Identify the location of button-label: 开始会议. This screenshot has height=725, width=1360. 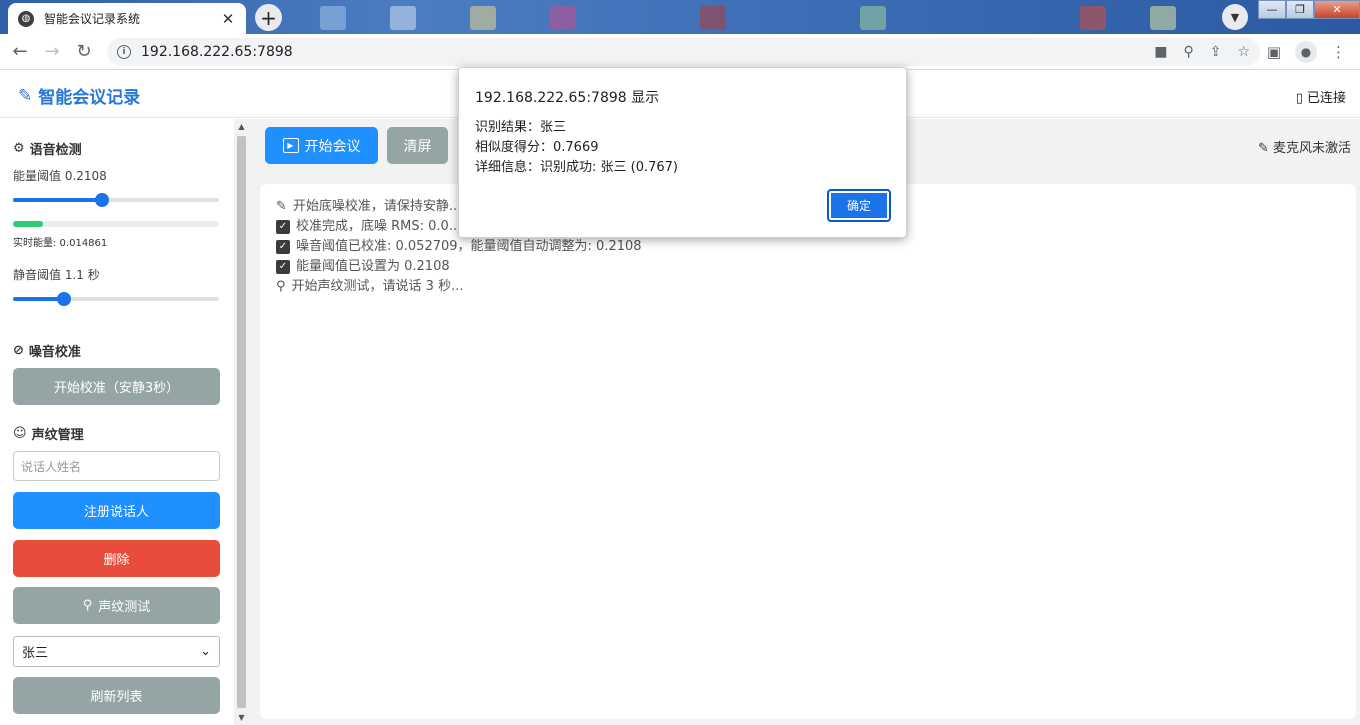
(332, 146).